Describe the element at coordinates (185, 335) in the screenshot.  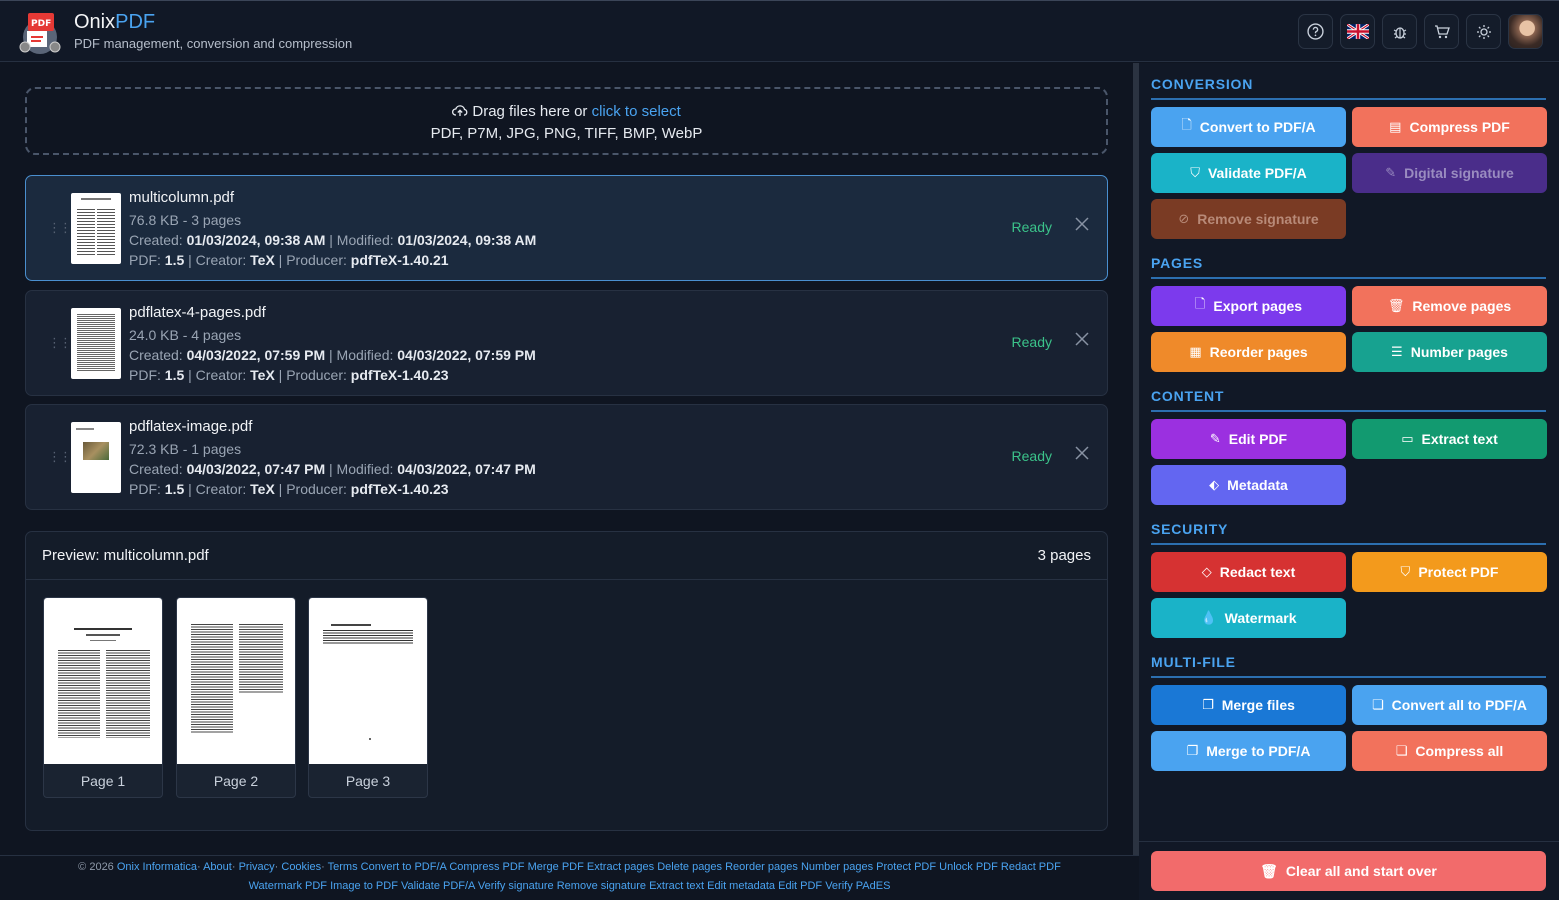
I see `file-size: 24.0 KB - 4 pages` at that location.